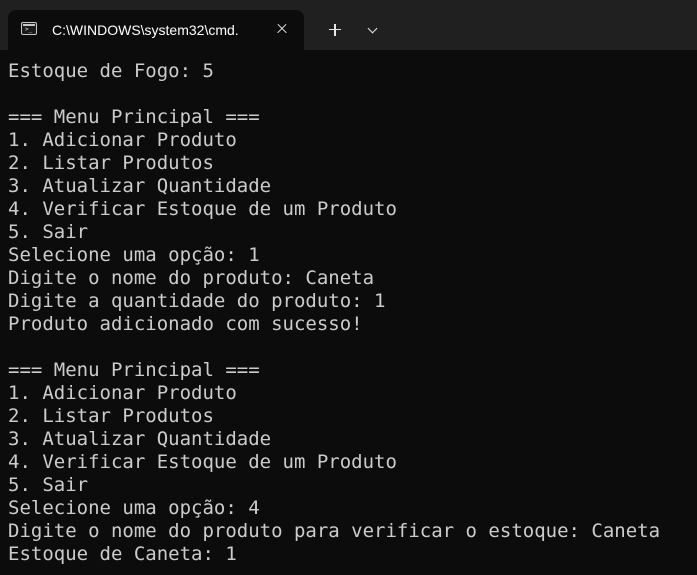  I want to click on console-line: Digite o nome do produto: Caneta, so click(191, 278).